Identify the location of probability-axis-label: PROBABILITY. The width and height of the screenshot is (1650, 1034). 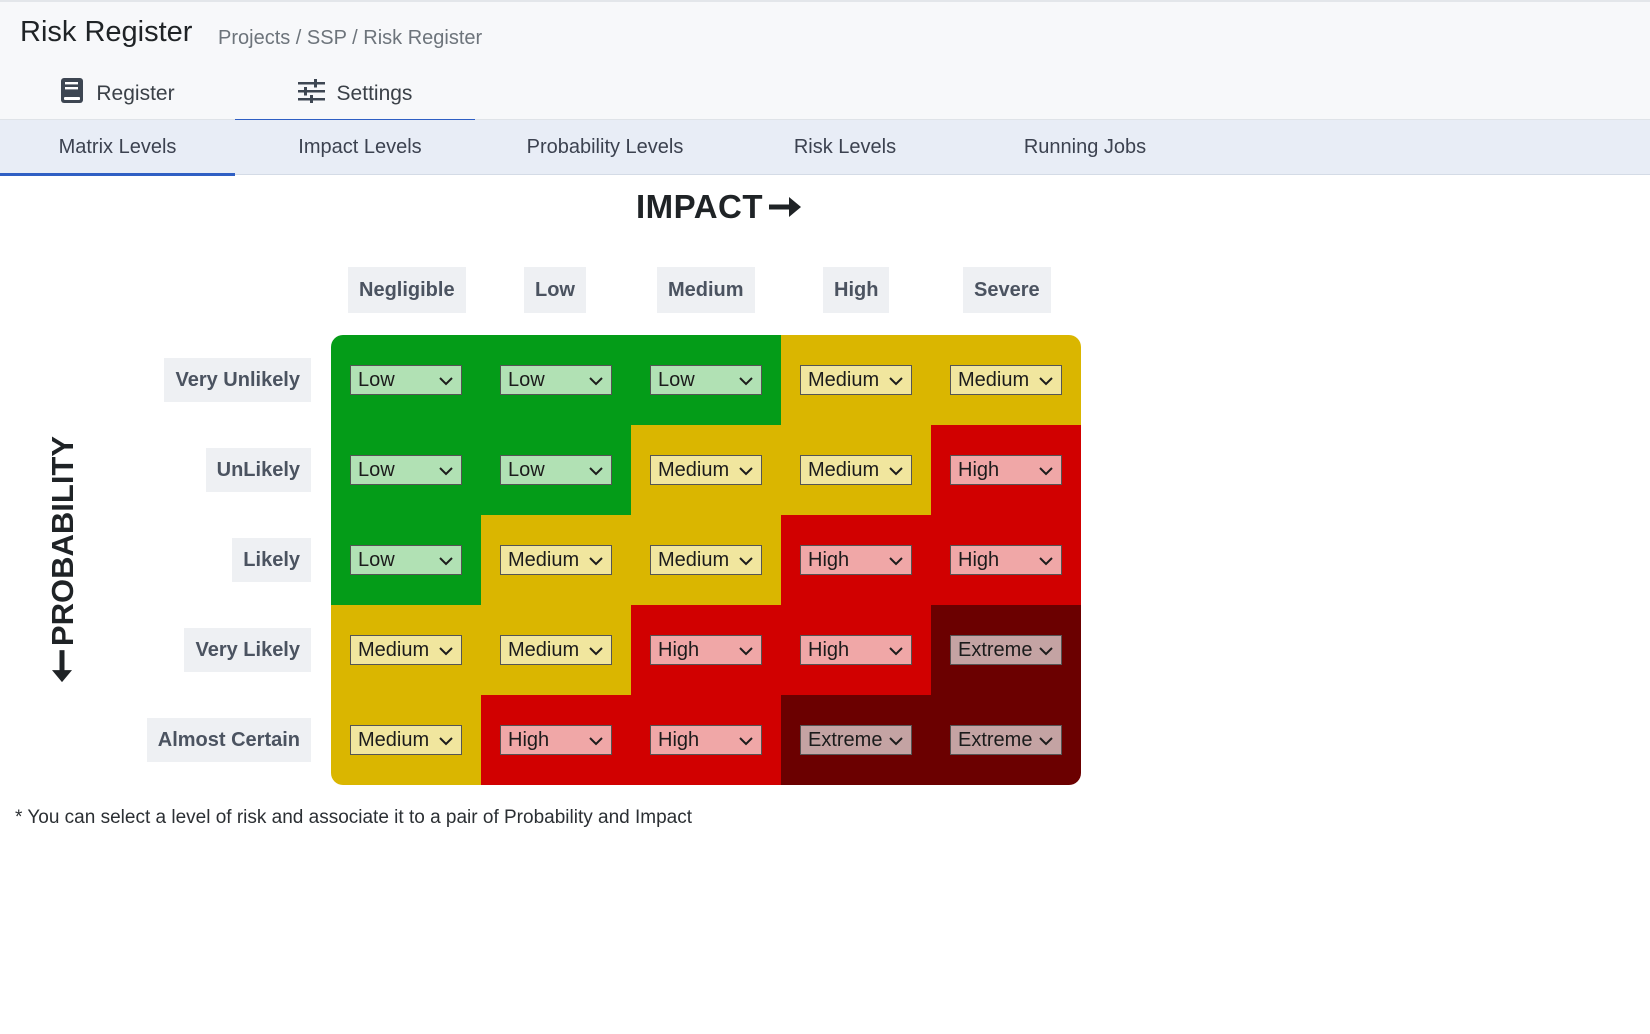
(62, 541).